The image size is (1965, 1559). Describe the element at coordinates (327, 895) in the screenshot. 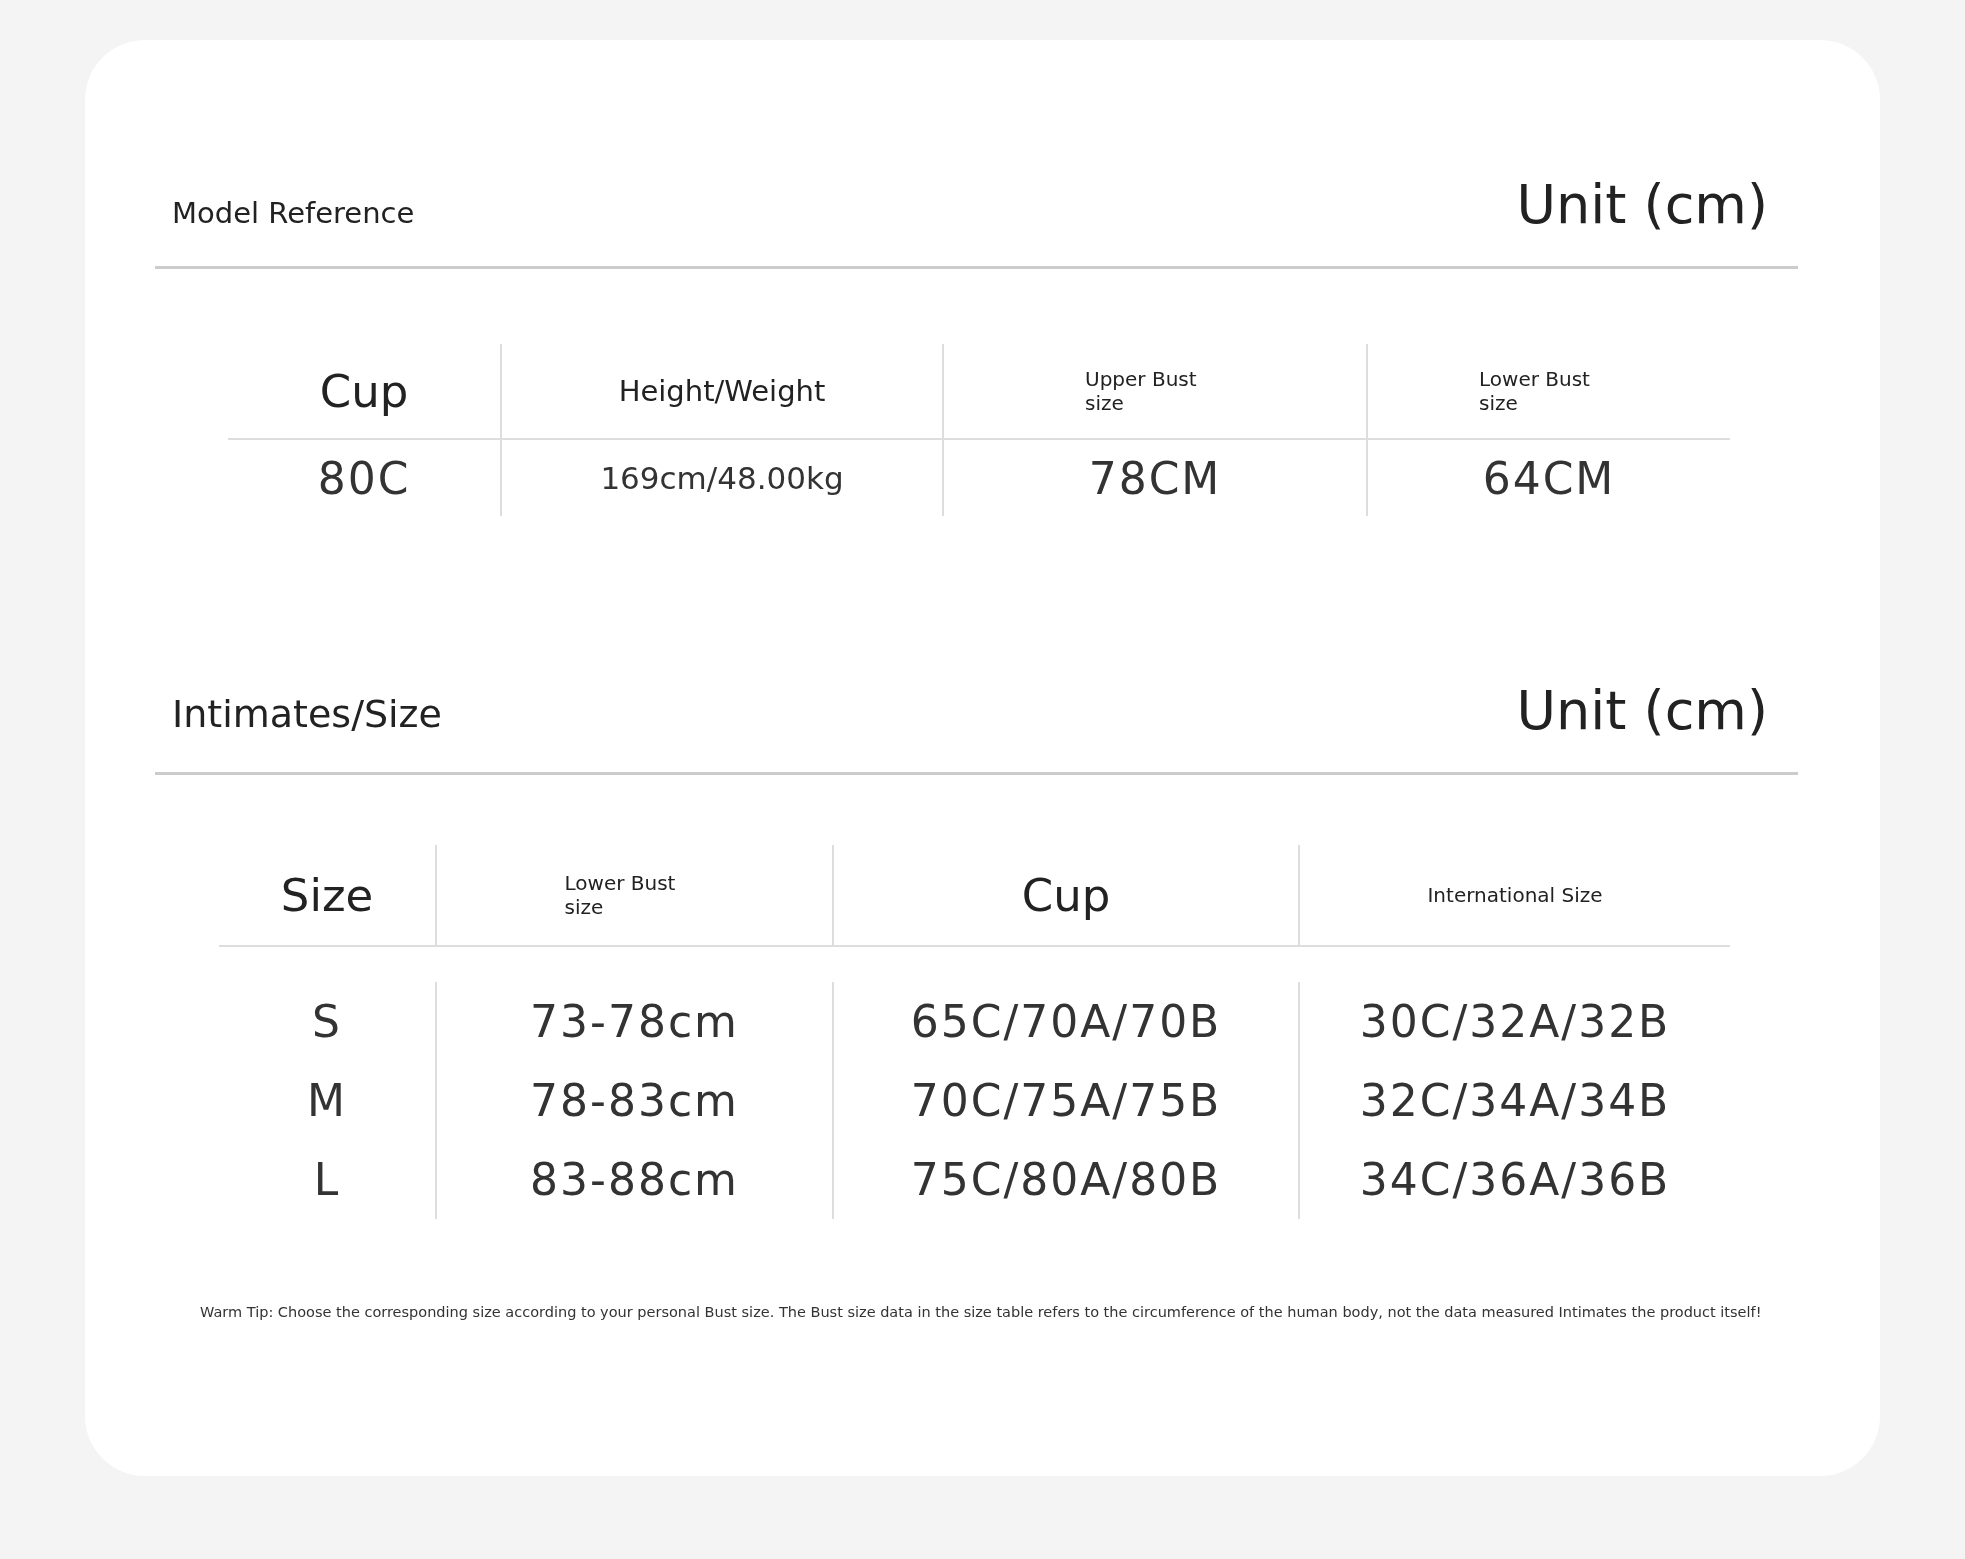

I see `column-header: Size` at that location.